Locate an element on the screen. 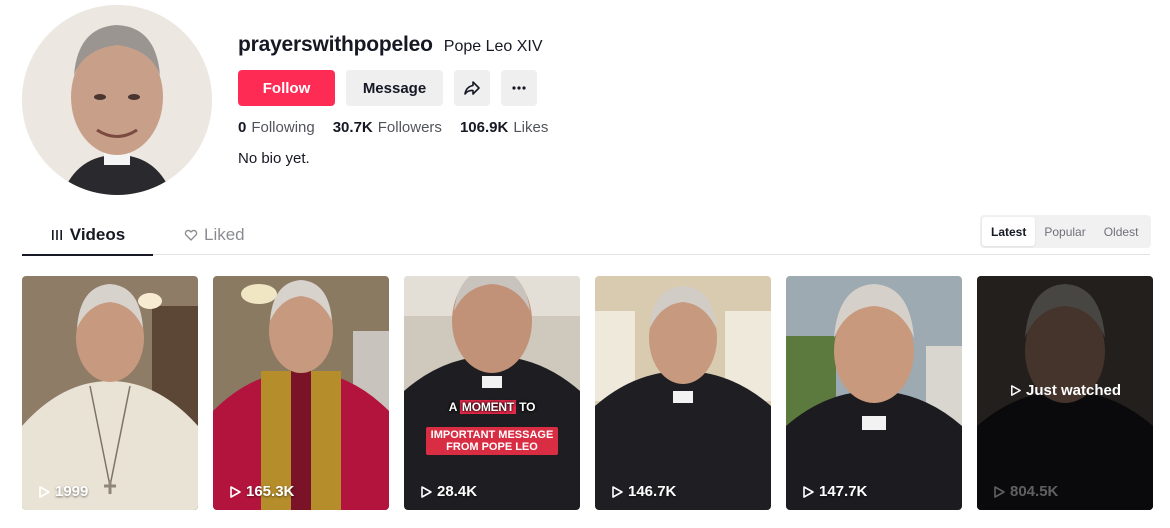 This screenshot has height=528, width=1170. view-count-value: 28.4K is located at coordinates (457, 491).